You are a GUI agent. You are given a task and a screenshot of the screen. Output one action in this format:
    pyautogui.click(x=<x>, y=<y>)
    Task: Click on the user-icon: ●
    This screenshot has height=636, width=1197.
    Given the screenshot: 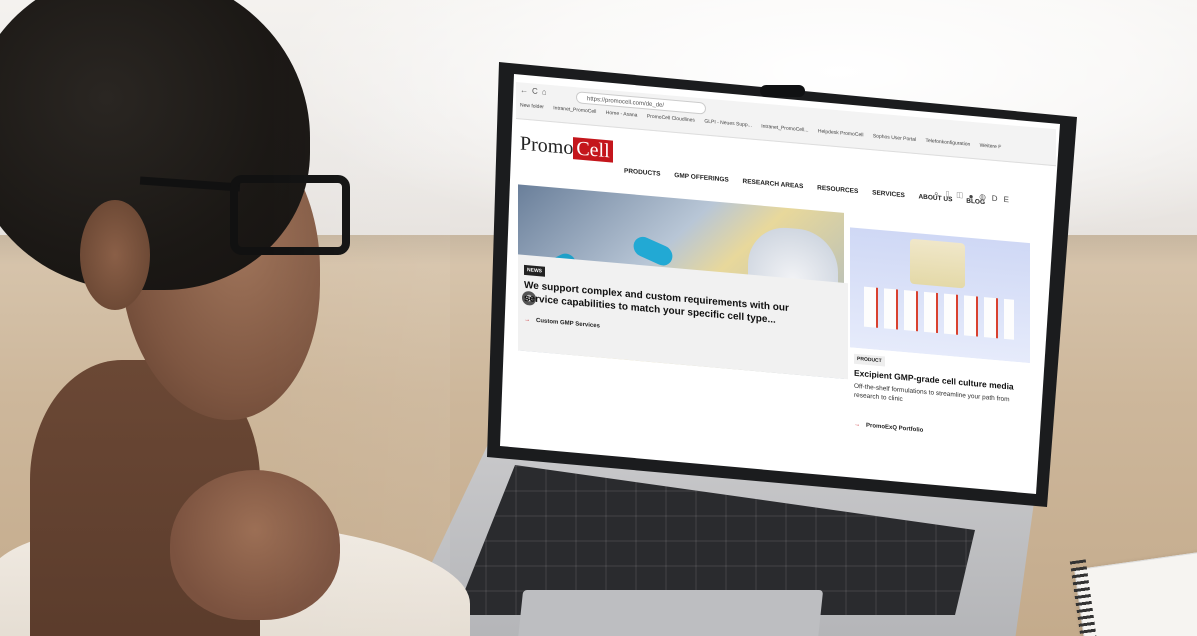 What is the action you would take?
    pyautogui.click(x=974, y=197)
    